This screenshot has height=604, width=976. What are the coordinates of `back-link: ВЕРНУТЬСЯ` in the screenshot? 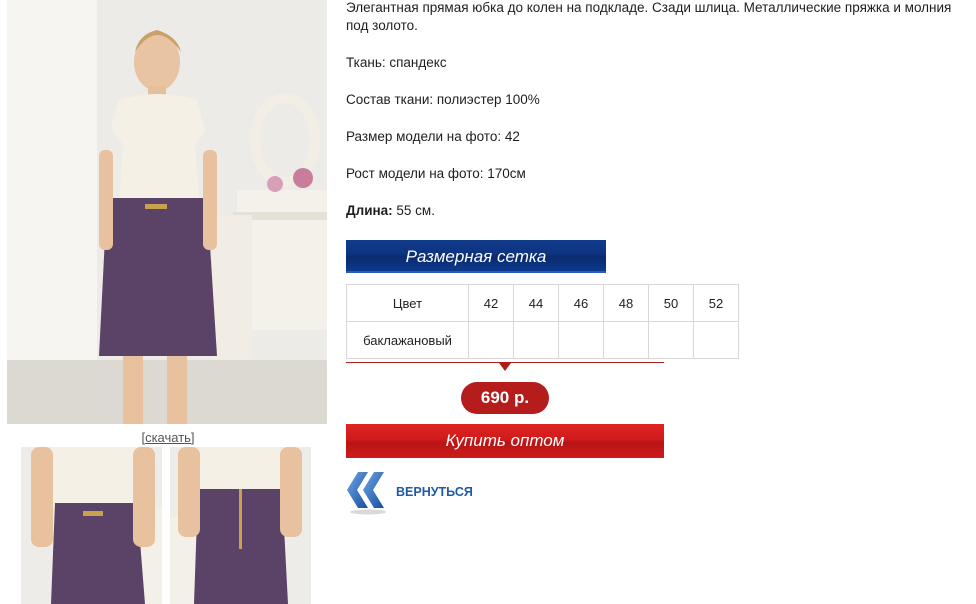 It's located at (416, 492).